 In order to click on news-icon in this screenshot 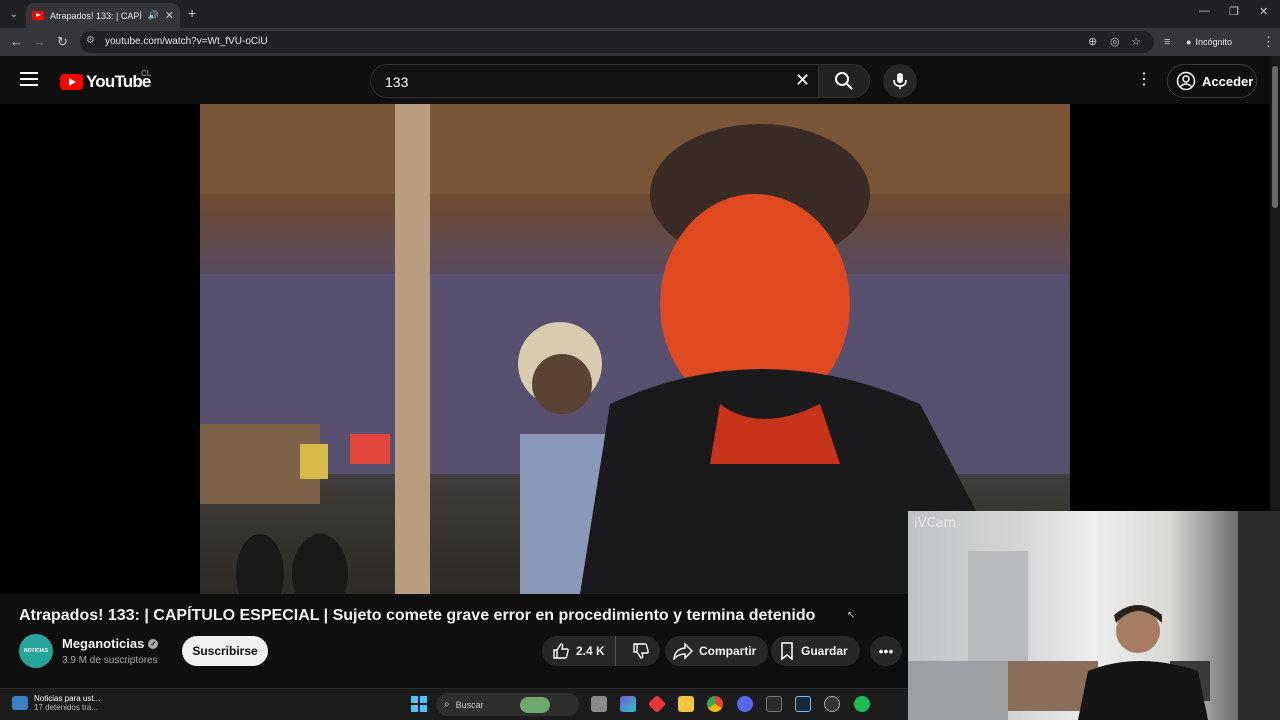, I will do `click(20, 703)`.